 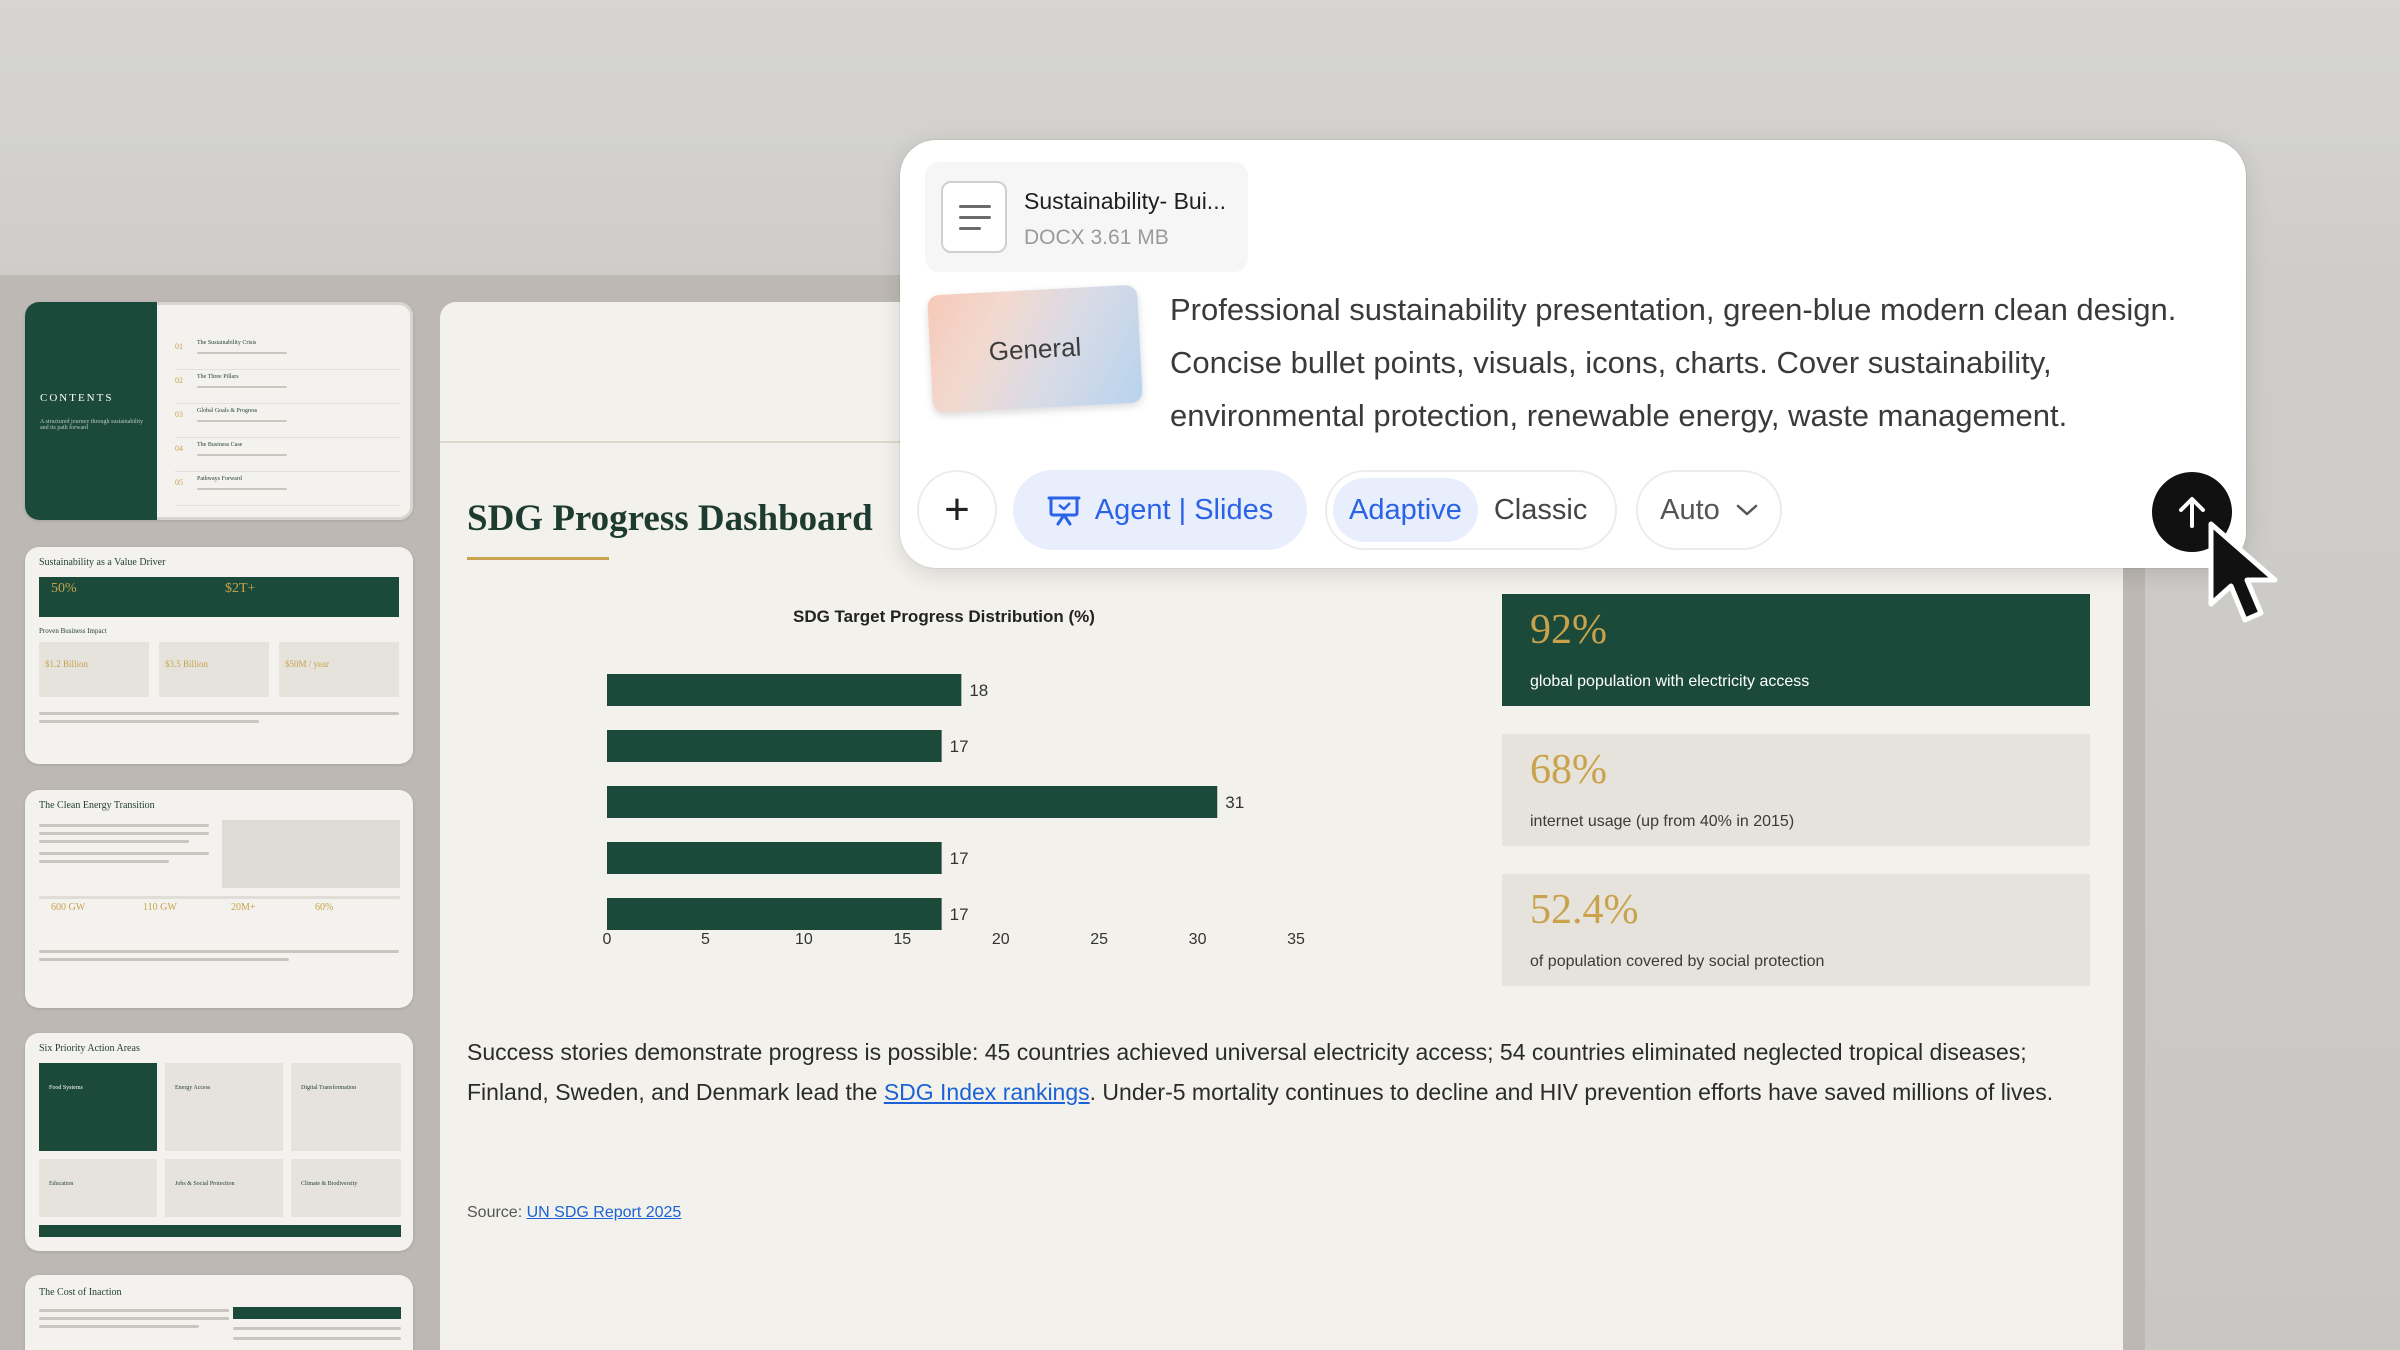 I want to click on bar-chart: 18 17 31 17 17 0 5 10 15 20 25 30 35, so click(x=987, y=807).